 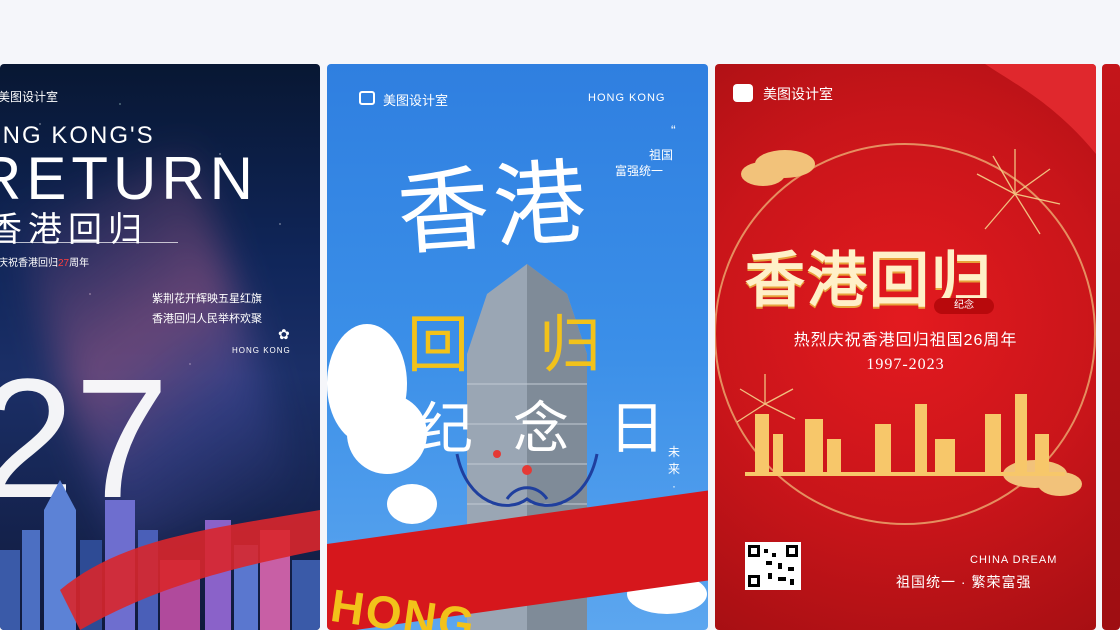 What do you see at coordinates (494, 208) in the screenshot?
I see `calligraphy-title: 香港` at bounding box center [494, 208].